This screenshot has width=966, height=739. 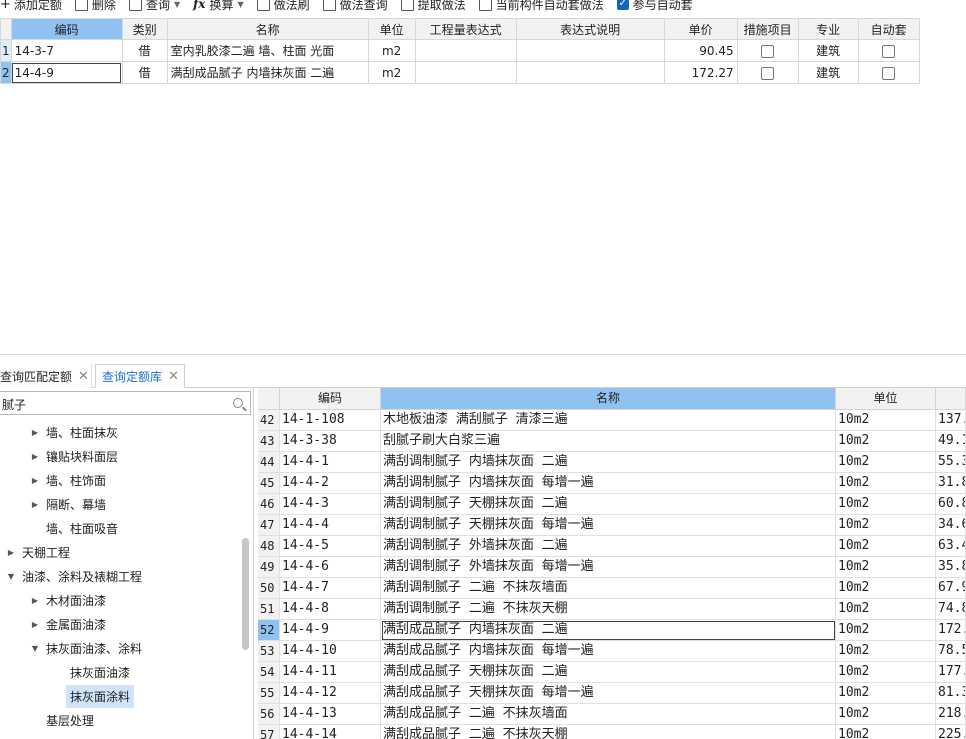 What do you see at coordinates (330, 567) in the screenshot?
I see `code-cell: 14-4-6` at bounding box center [330, 567].